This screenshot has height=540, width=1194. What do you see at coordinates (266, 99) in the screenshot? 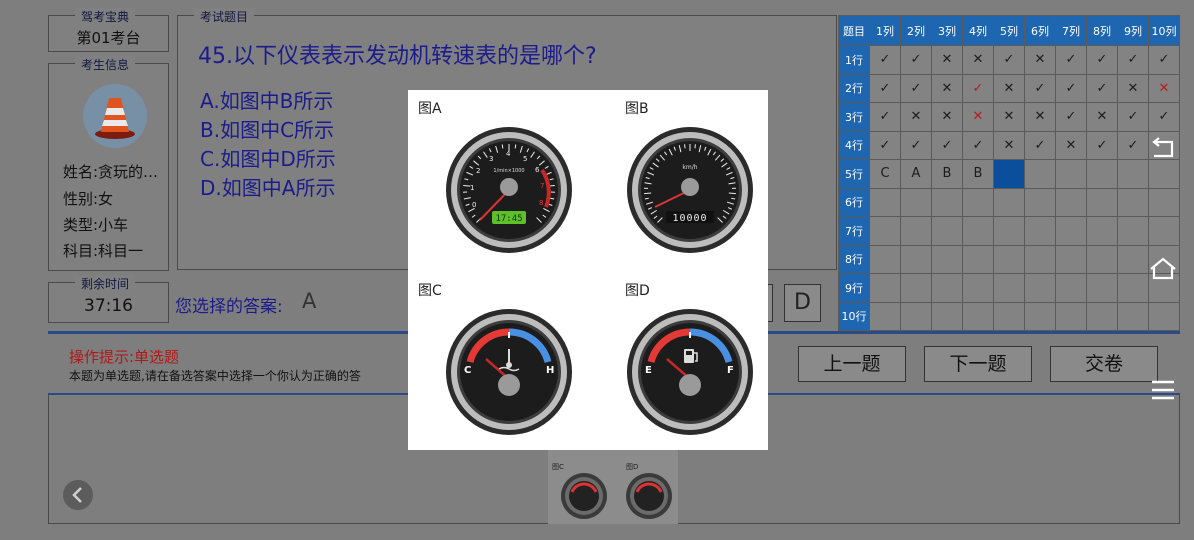
I see `option-a: A.如图中B所示` at bounding box center [266, 99].